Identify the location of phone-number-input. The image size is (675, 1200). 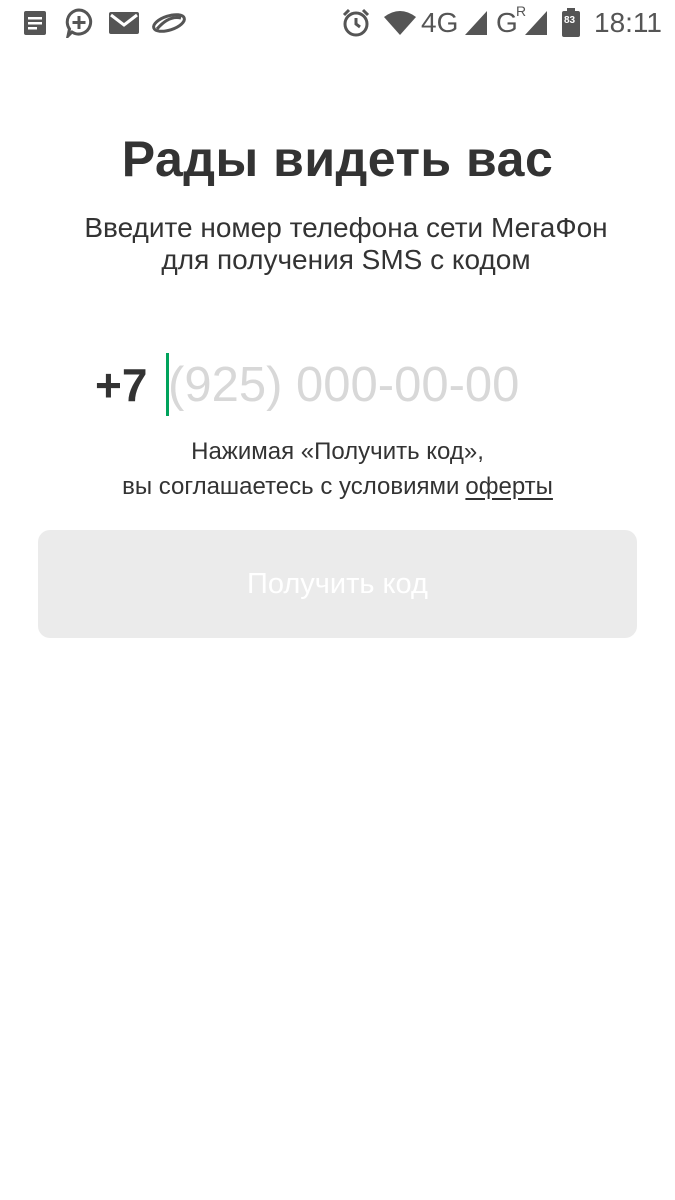
(403, 385).